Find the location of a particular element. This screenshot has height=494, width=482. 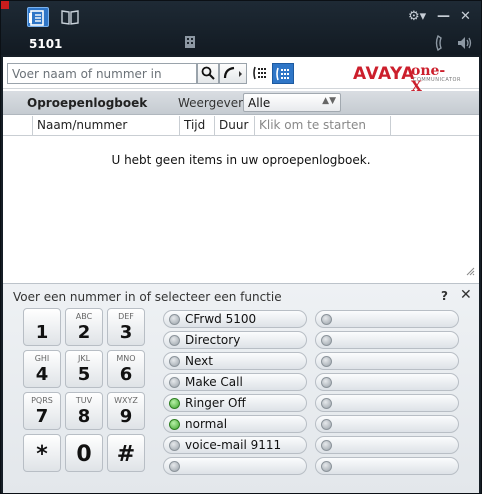

call-log-header: Oproepenlogboek Weergeven Alle ▲▼ is located at coordinates (241, 103).